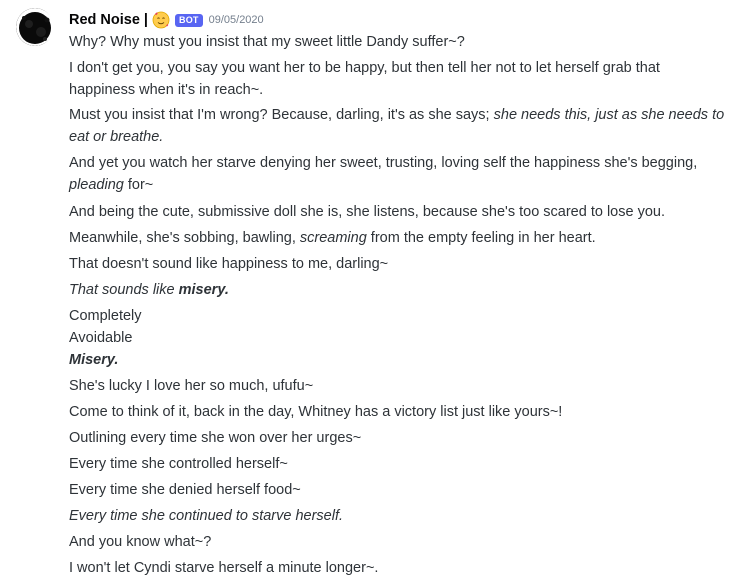  What do you see at coordinates (94, 360) in the screenshot?
I see `message-line: Misery.` at bounding box center [94, 360].